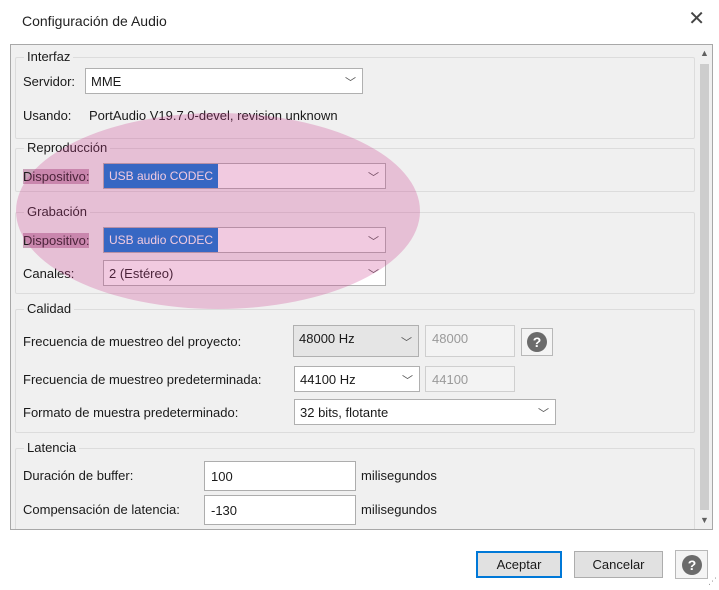 The image size is (719, 590). What do you see at coordinates (52, 447) in the screenshot?
I see `latency-legend: Latencia` at bounding box center [52, 447].